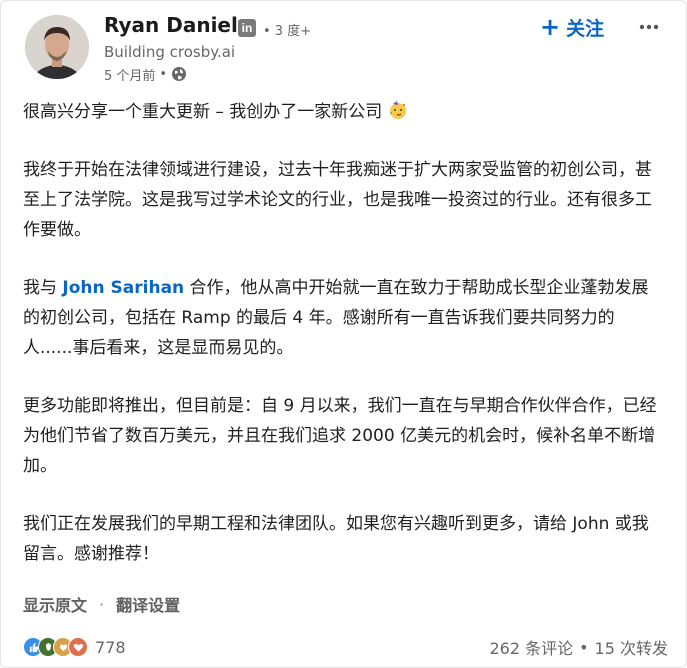  I want to click on reaction-icons, so click(55, 647).